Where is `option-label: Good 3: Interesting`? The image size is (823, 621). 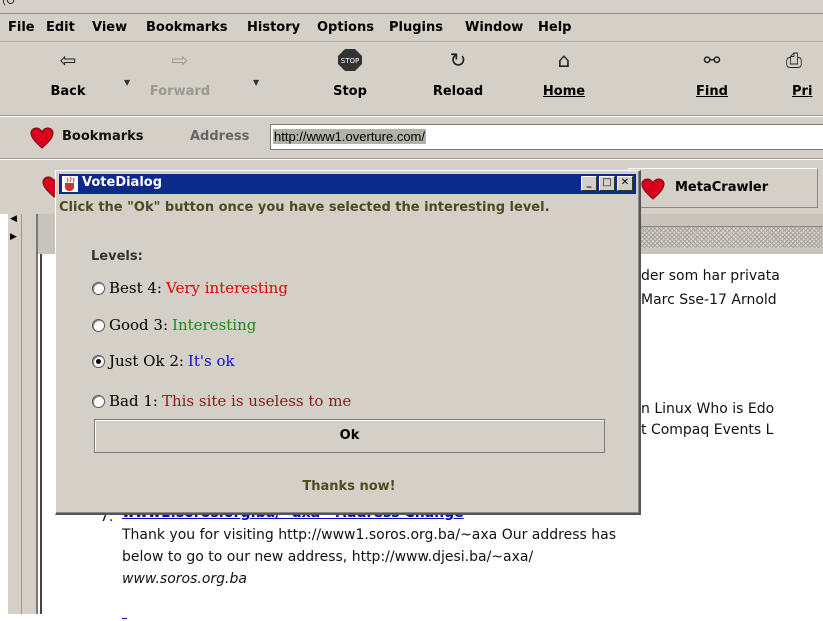
option-label: Good 3: Interesting is located at coordinates (183, 325).